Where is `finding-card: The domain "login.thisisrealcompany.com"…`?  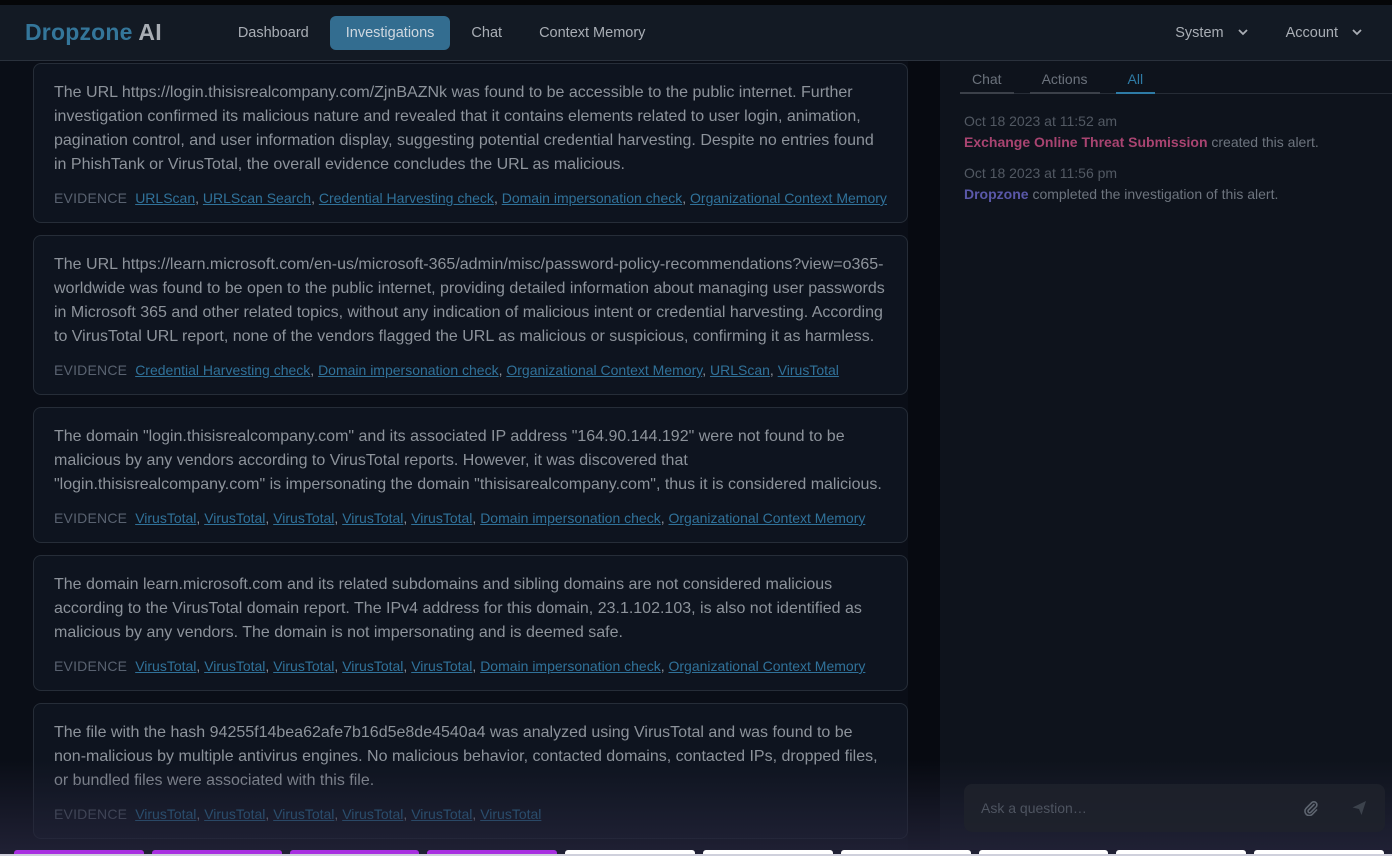
finding-card: The domain "login.thisisrealcompany.com"… is located at coordinates (470, 475).